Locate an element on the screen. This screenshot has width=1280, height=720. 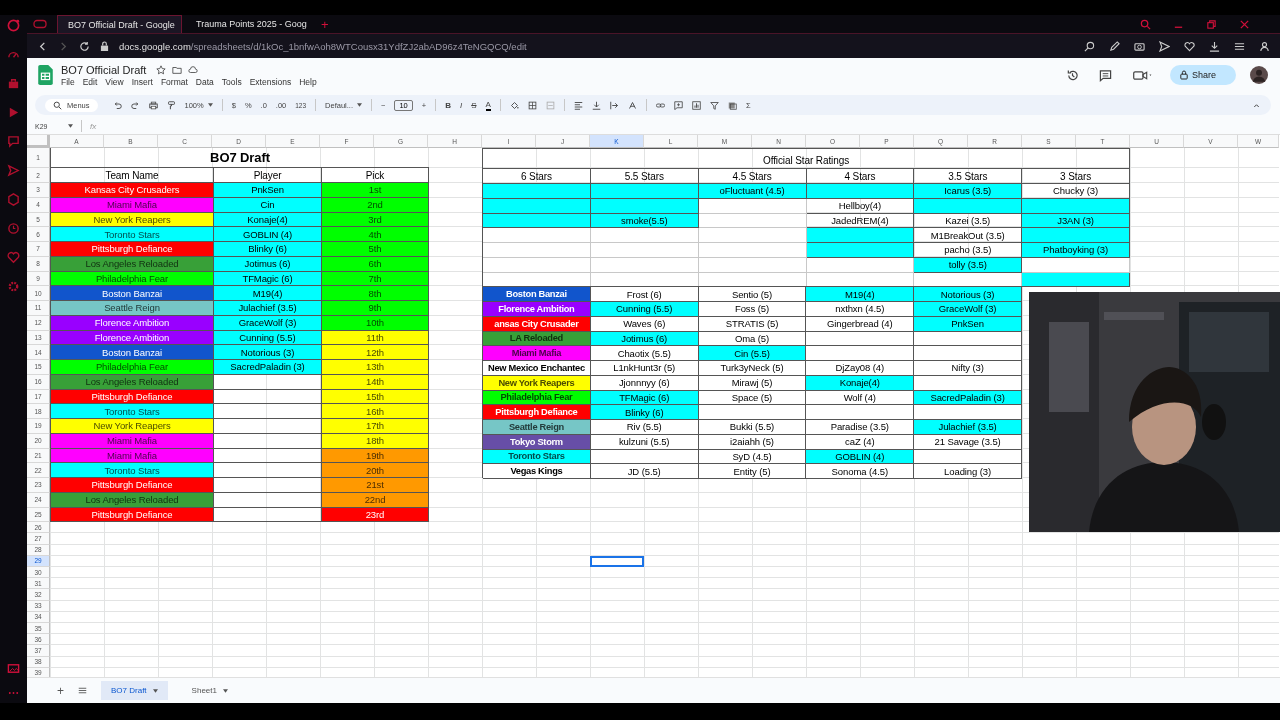
undo-icon is located at coordinates (117, 105).